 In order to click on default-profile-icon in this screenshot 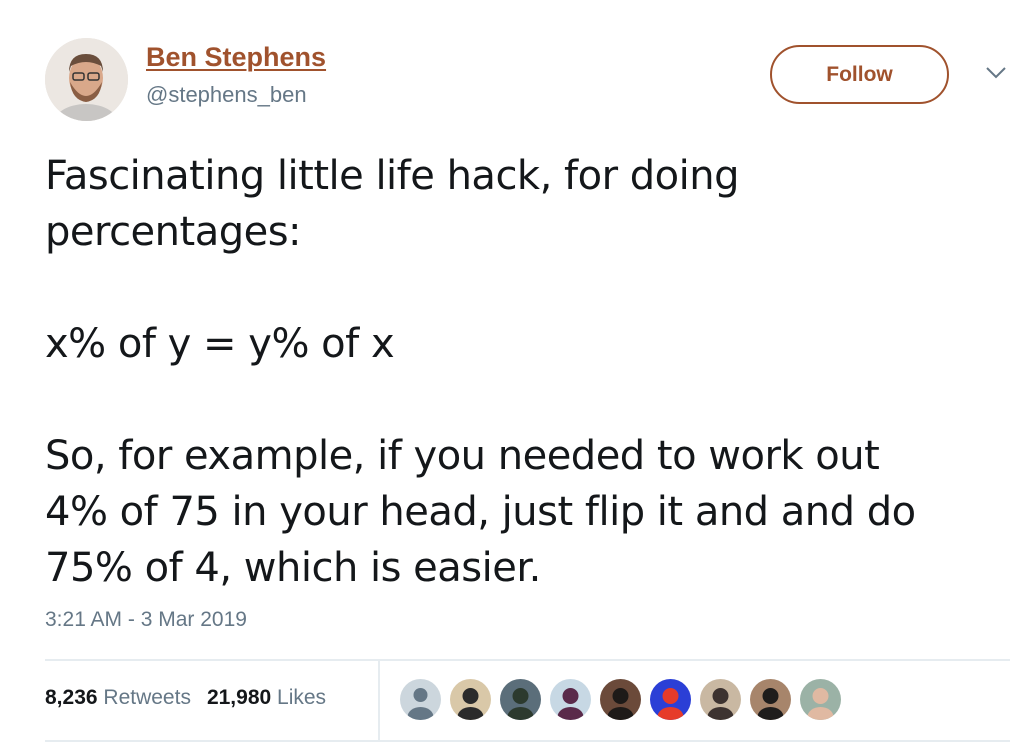, I will do `click(420, 699)`.